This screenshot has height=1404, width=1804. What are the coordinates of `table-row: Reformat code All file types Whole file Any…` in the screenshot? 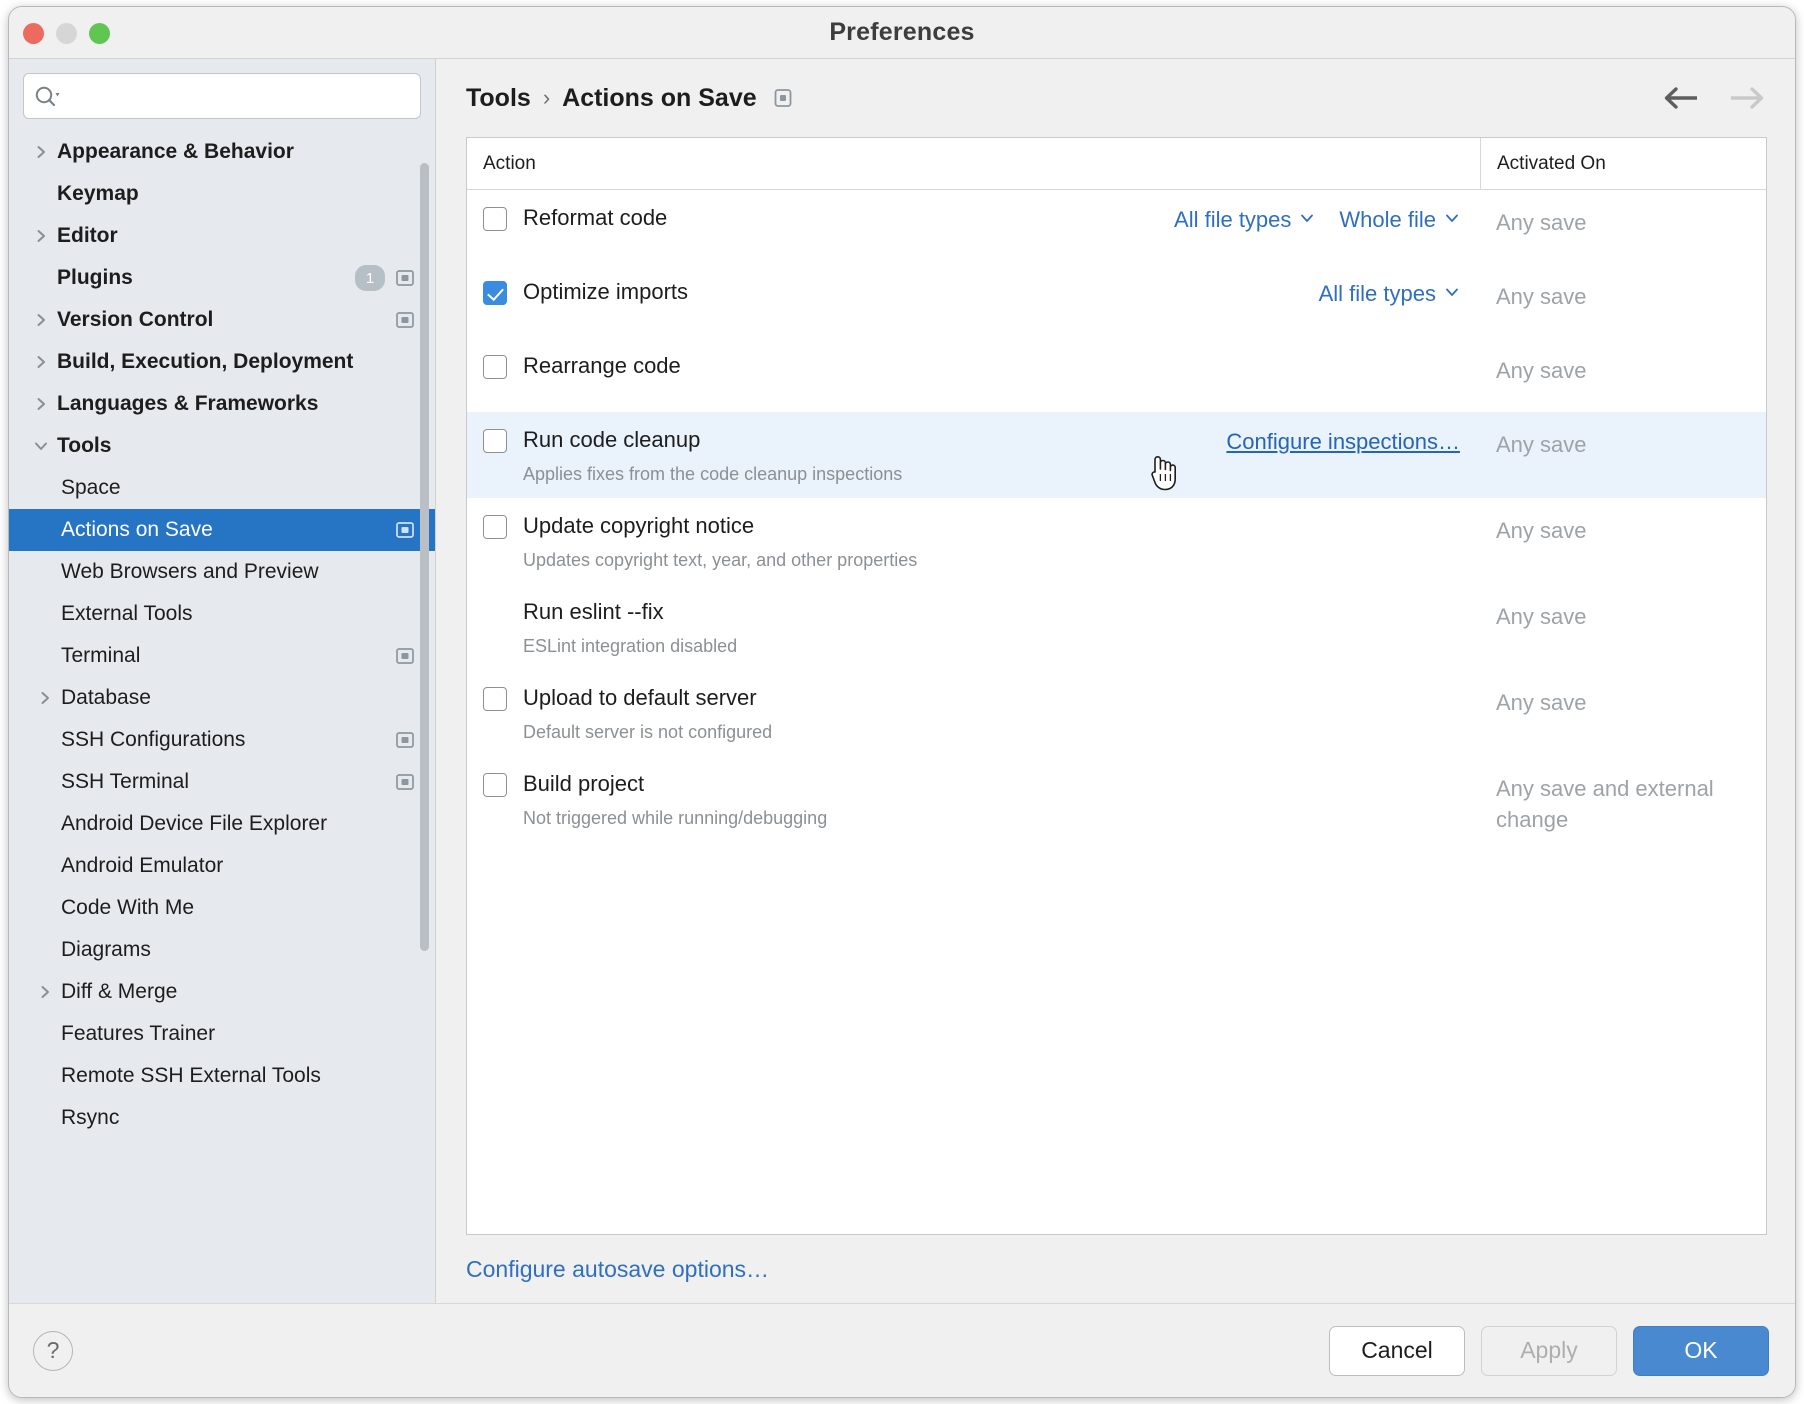 It's located at (1116, 227).